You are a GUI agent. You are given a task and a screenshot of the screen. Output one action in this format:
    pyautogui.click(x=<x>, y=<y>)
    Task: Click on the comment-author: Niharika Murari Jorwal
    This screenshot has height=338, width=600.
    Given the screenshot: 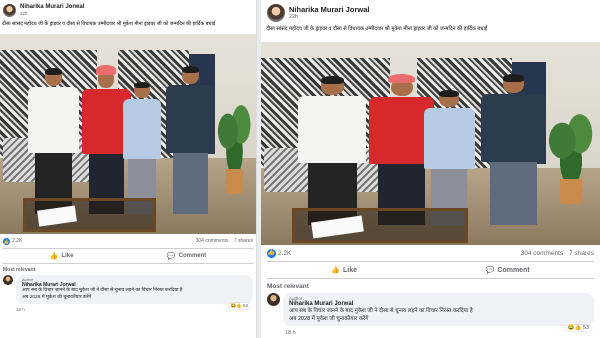 What is the action you would take?
    pyautogui.click(x=438, y=304)
    